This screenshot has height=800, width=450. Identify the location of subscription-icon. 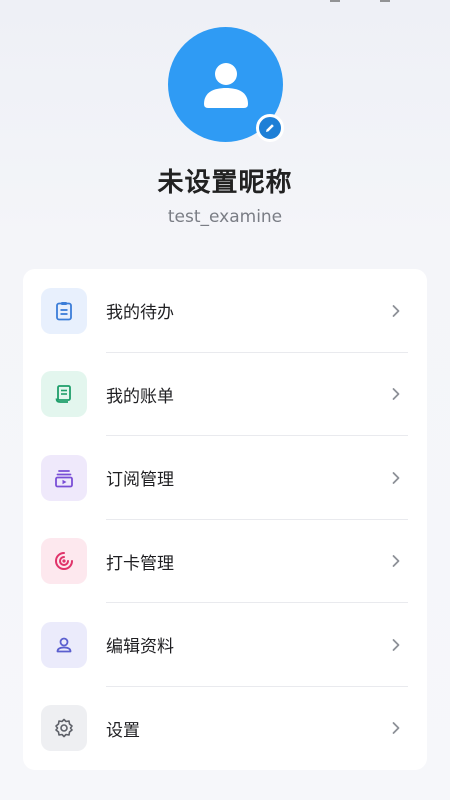
(64, 478).